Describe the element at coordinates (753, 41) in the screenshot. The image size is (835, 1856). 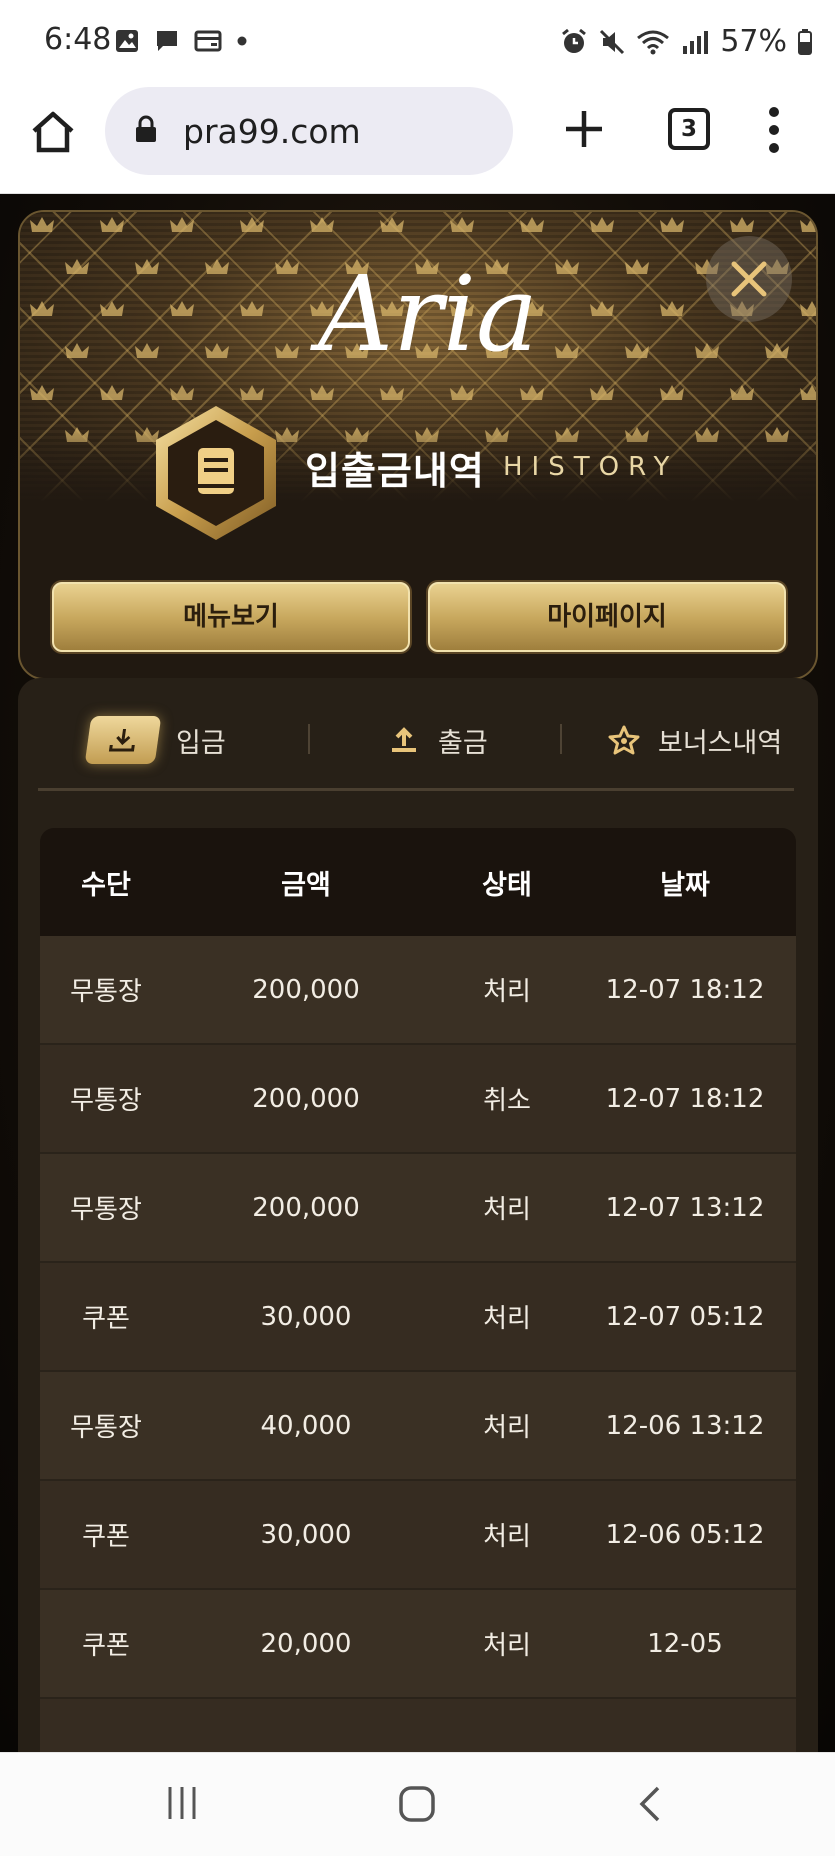
I see `battery-percent: 57%` at that location.